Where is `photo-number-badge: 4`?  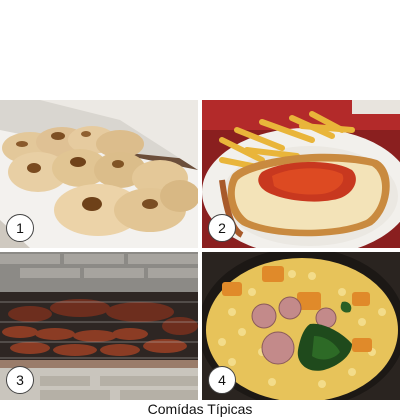 photo-number-badge: 4 is located at coordinates (222, 380).